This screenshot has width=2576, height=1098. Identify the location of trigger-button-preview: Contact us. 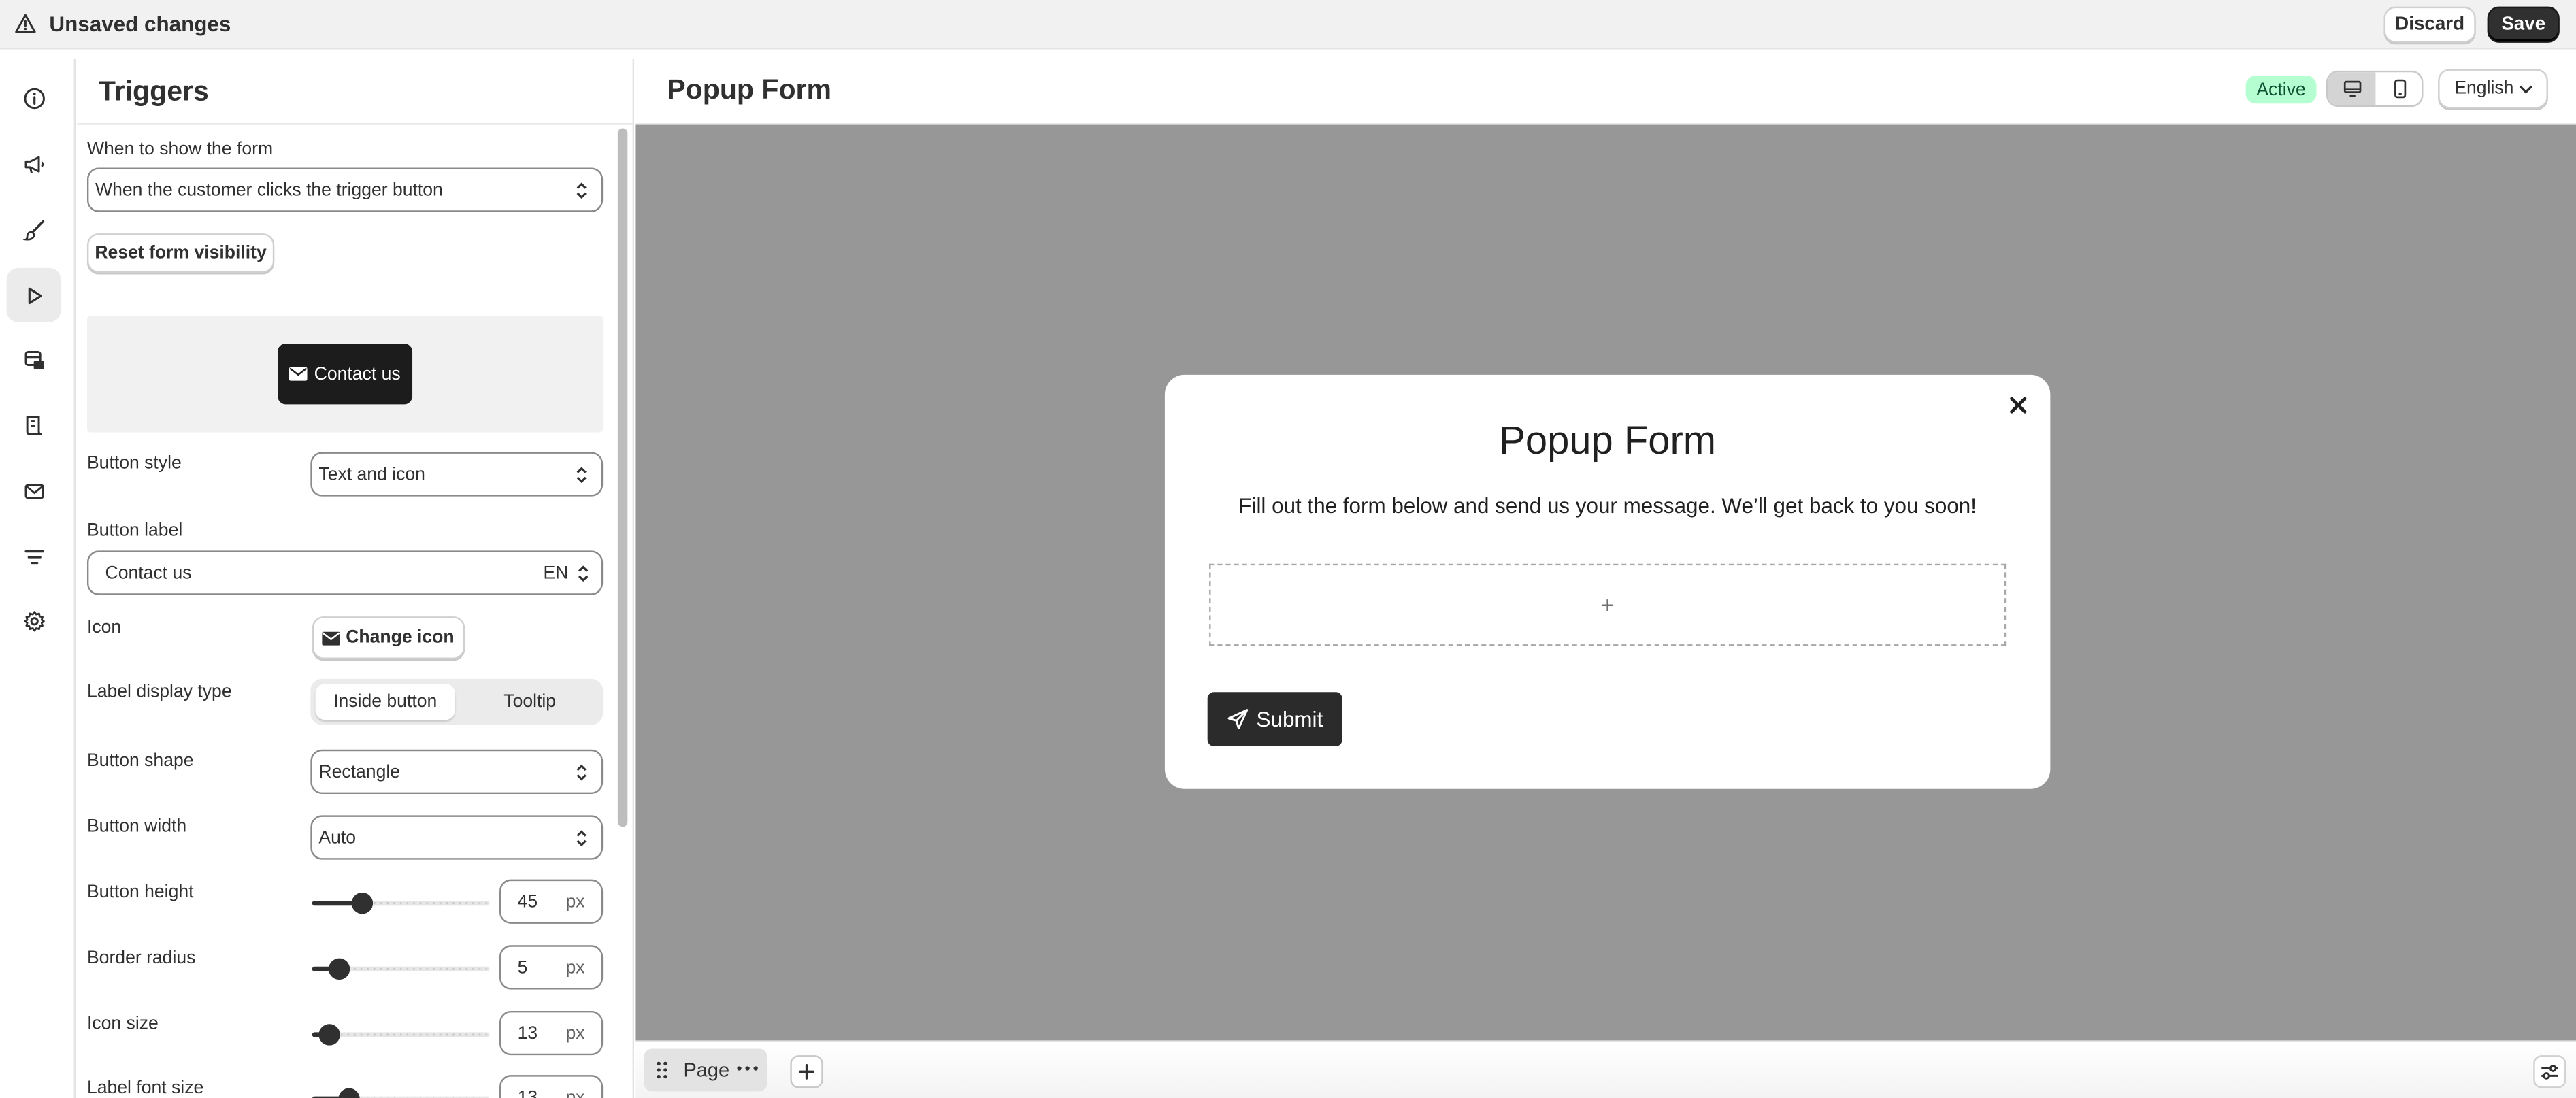
(345, 374).